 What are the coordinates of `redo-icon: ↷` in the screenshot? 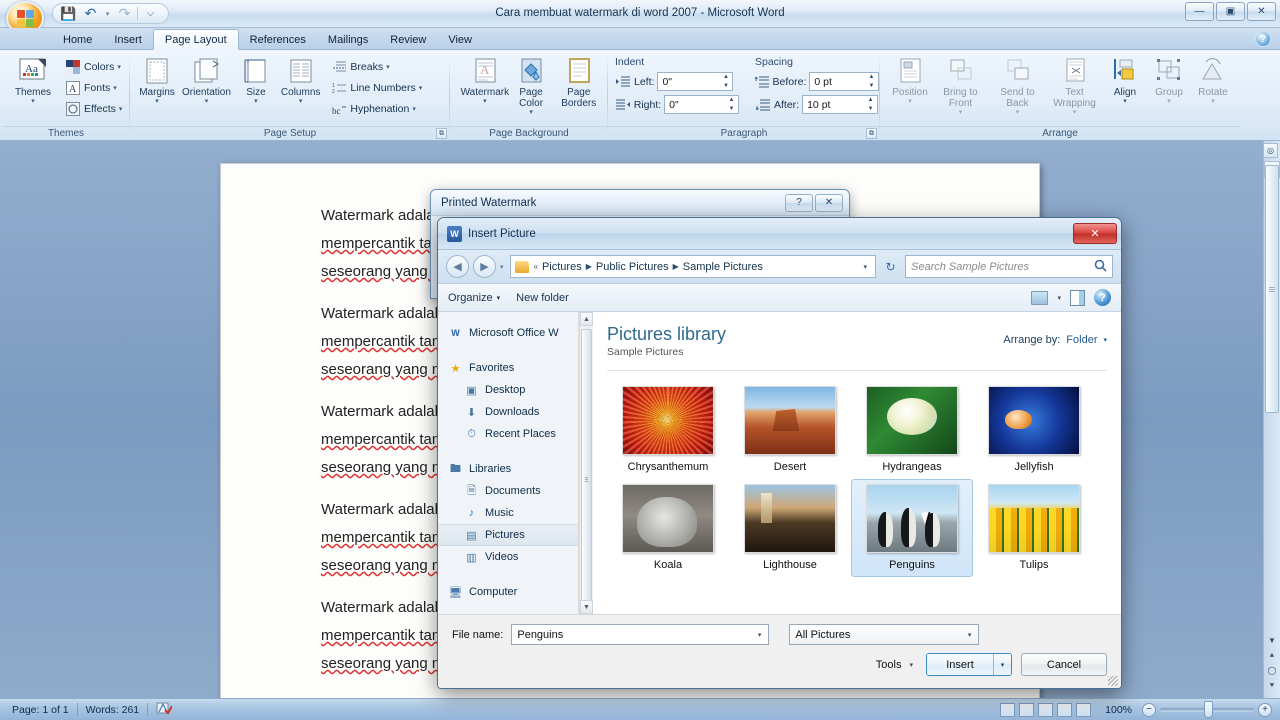 It's located at (124, 13).